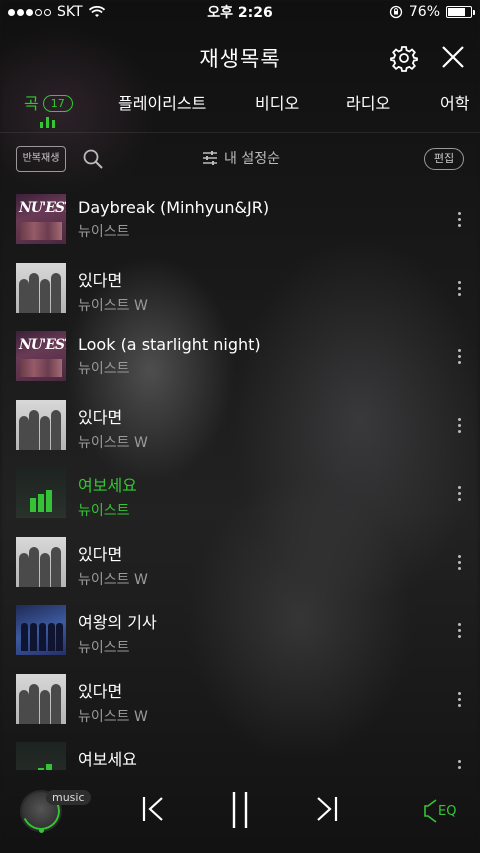 The height and width of the screenshot is (853, 480). I want to click on sort-button: 내 설정순, so click(241, 158).